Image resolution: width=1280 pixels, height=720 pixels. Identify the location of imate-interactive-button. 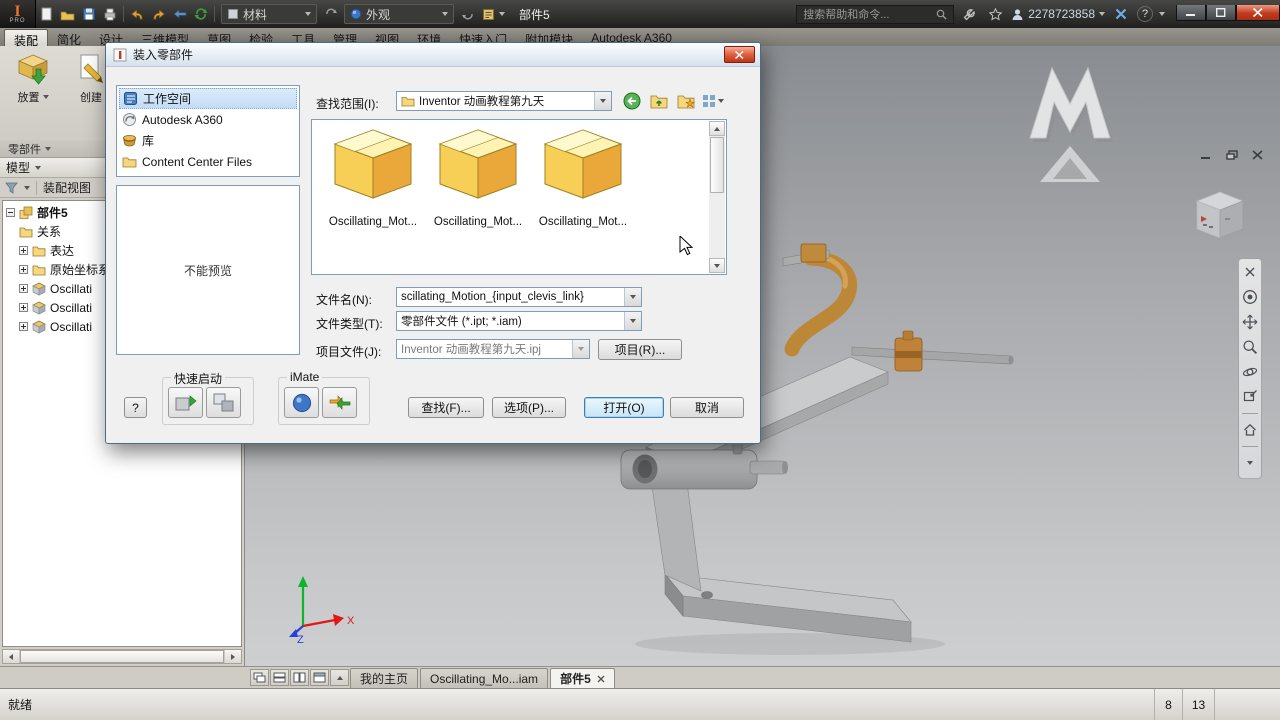
(339, 402).